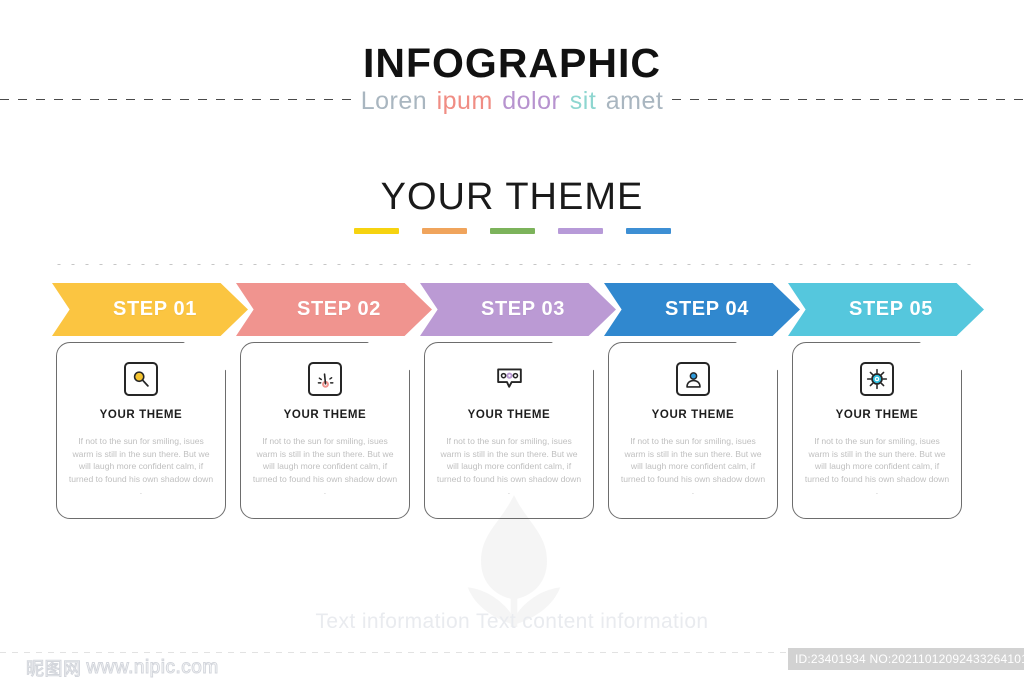 The width and height of the screenshot is (1024, 683). I want to click on magnifier-icon, so click(141, 379).